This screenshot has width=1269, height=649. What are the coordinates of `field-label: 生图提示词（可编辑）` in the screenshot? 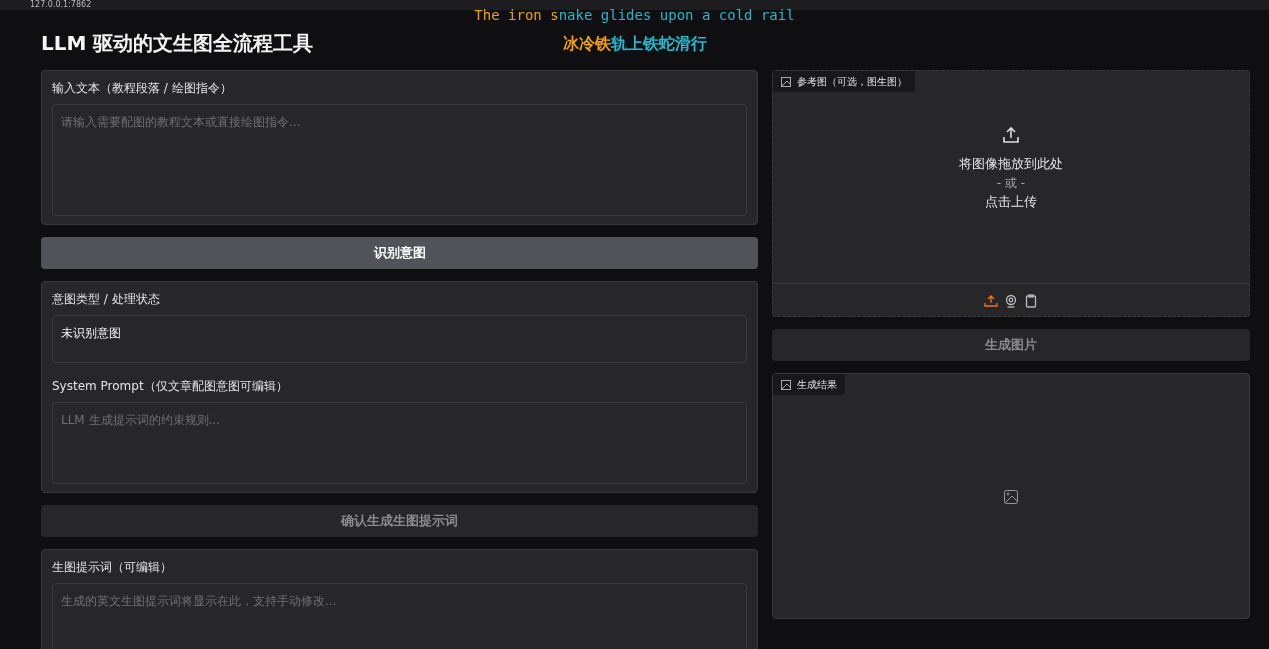 It's located at (112, 567).